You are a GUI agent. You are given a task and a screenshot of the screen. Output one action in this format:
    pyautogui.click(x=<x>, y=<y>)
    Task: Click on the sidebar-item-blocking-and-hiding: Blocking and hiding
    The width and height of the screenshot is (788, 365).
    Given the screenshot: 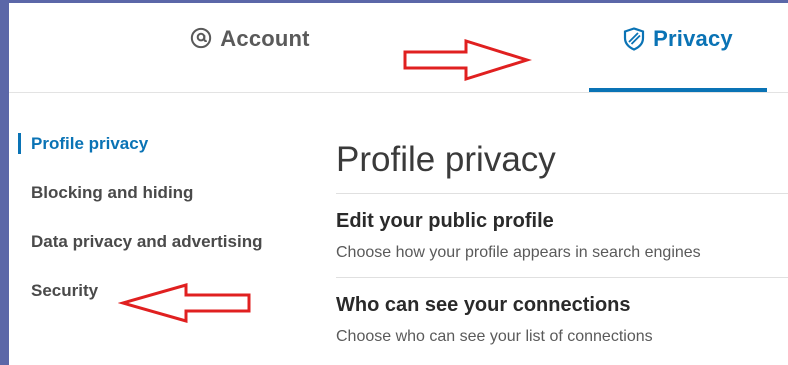 What is the action you would take?
    pyautogui.click(x=166, y=205)
    